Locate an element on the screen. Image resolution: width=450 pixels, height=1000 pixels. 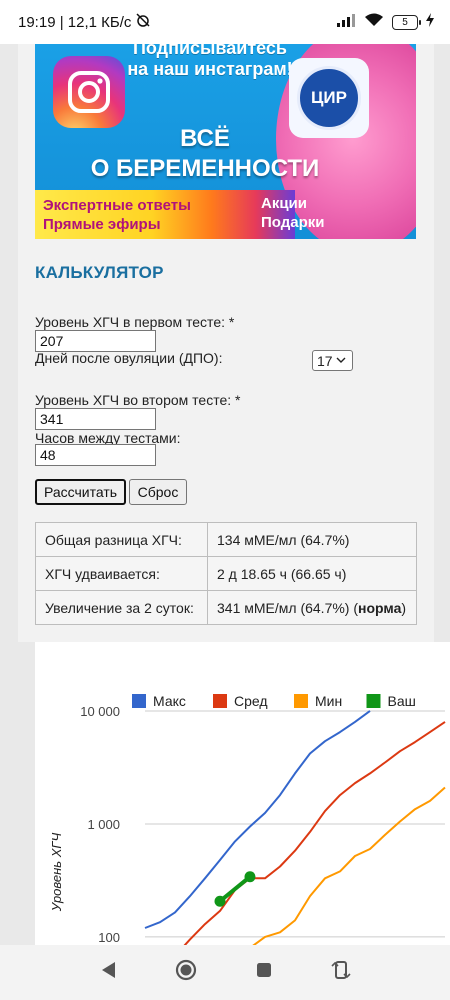
status-time-speed: 19:19 | 12,1 КБ/с is located at coordinates (75, 22).